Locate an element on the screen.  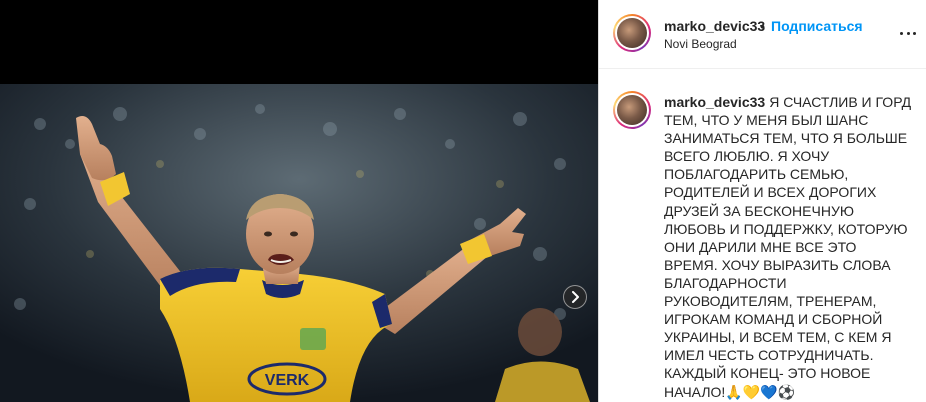
more-options-icon is located at coordinates (908, 33).